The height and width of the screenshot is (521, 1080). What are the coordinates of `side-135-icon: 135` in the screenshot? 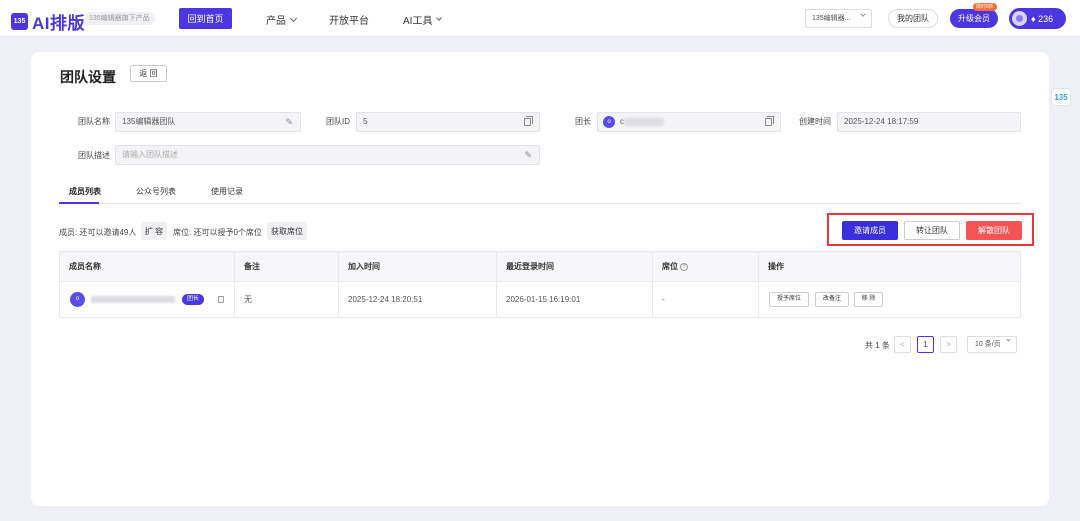 It's located at (1061, 97).